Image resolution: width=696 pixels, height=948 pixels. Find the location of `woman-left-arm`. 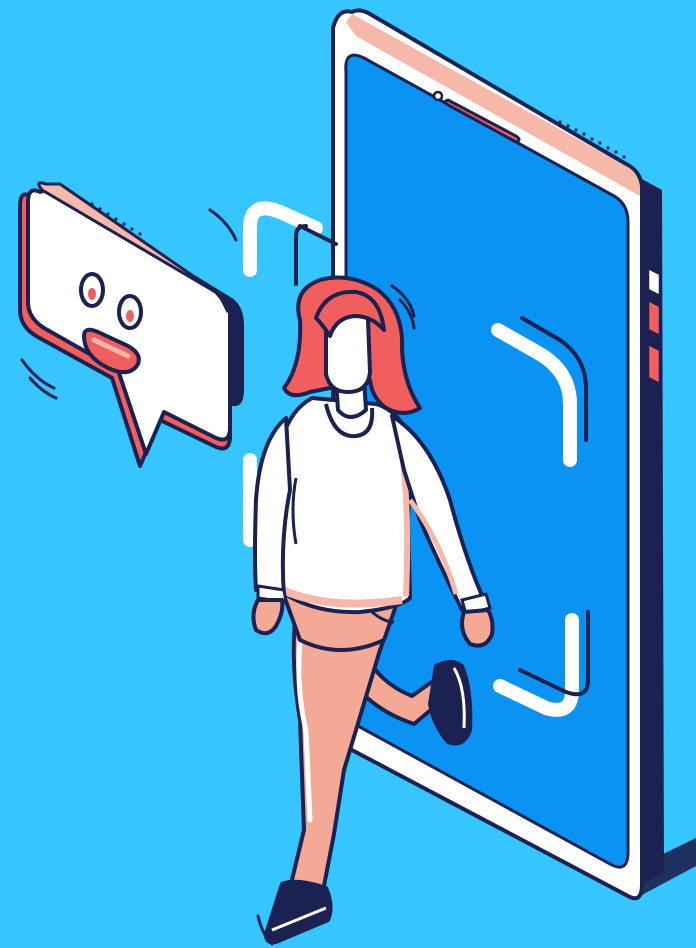

woman-left-arm is located at coordinates (271, 526).